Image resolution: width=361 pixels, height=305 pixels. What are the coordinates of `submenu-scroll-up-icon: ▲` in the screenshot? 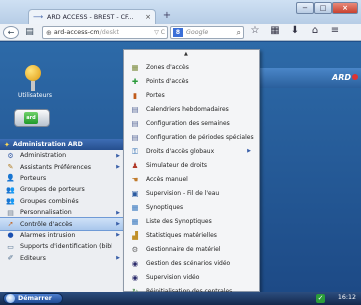 It's located at (186, 54).